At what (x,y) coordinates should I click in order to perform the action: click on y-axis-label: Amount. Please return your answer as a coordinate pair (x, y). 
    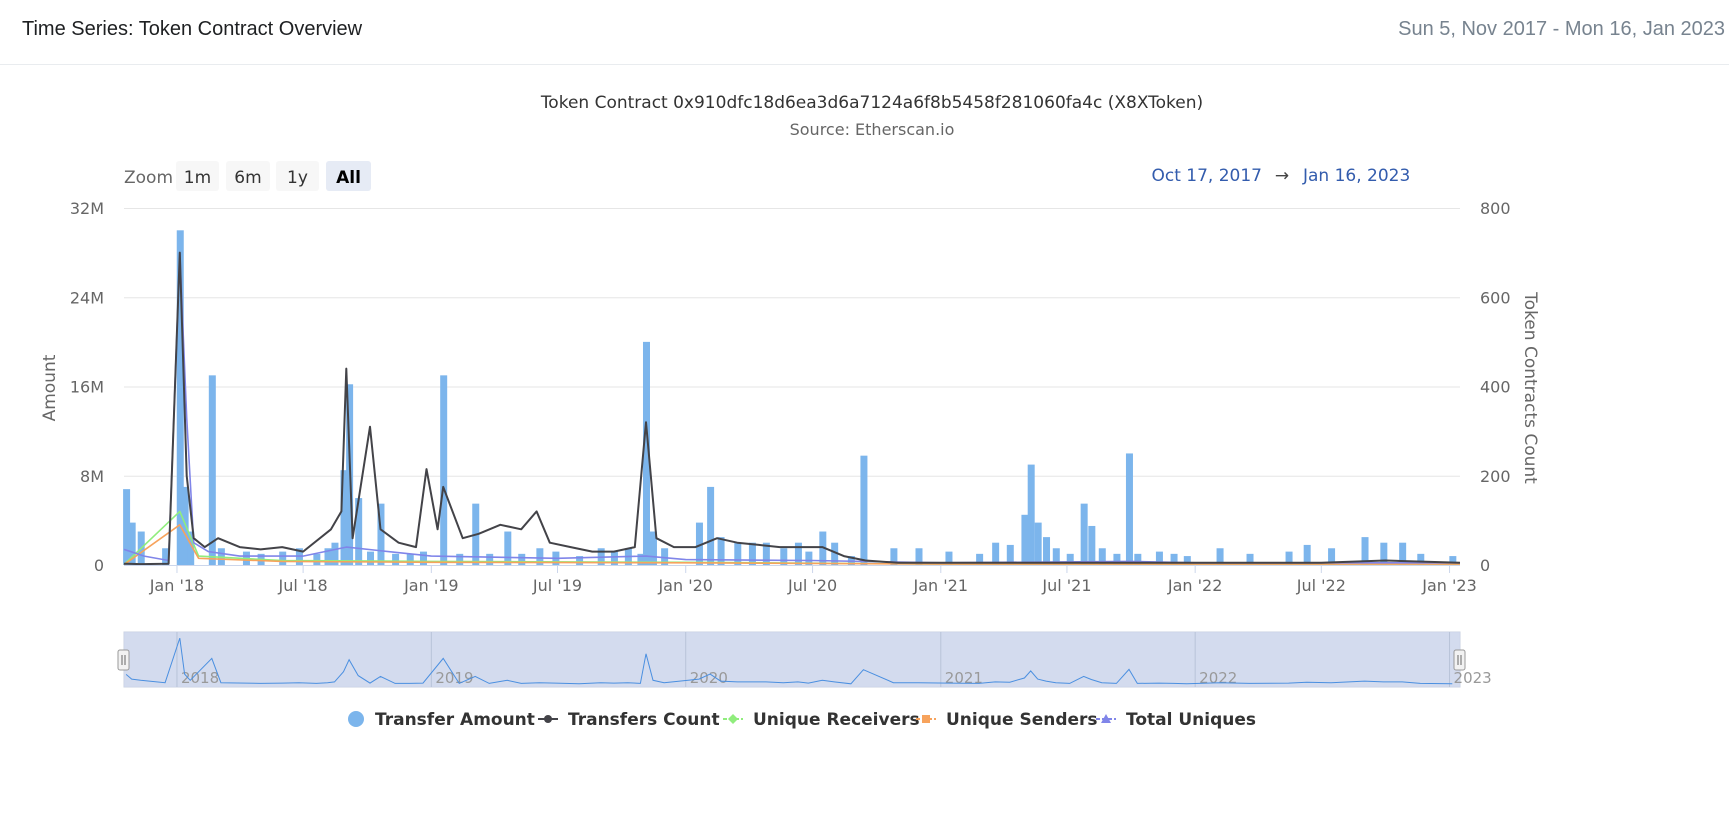
    Looking at the image, I should click on (50, 387).